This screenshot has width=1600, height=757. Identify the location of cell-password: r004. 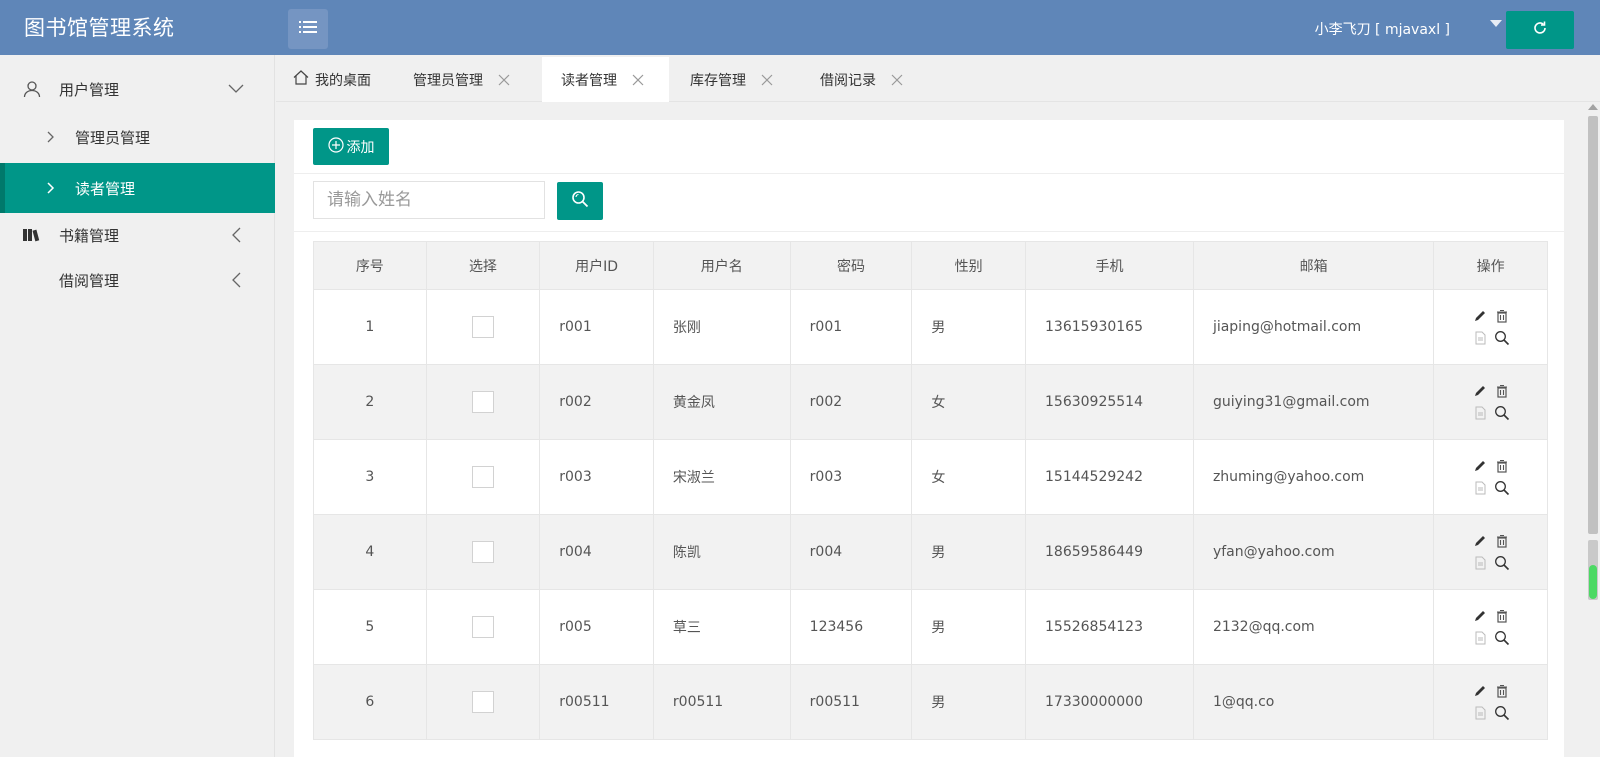
(851, 552).